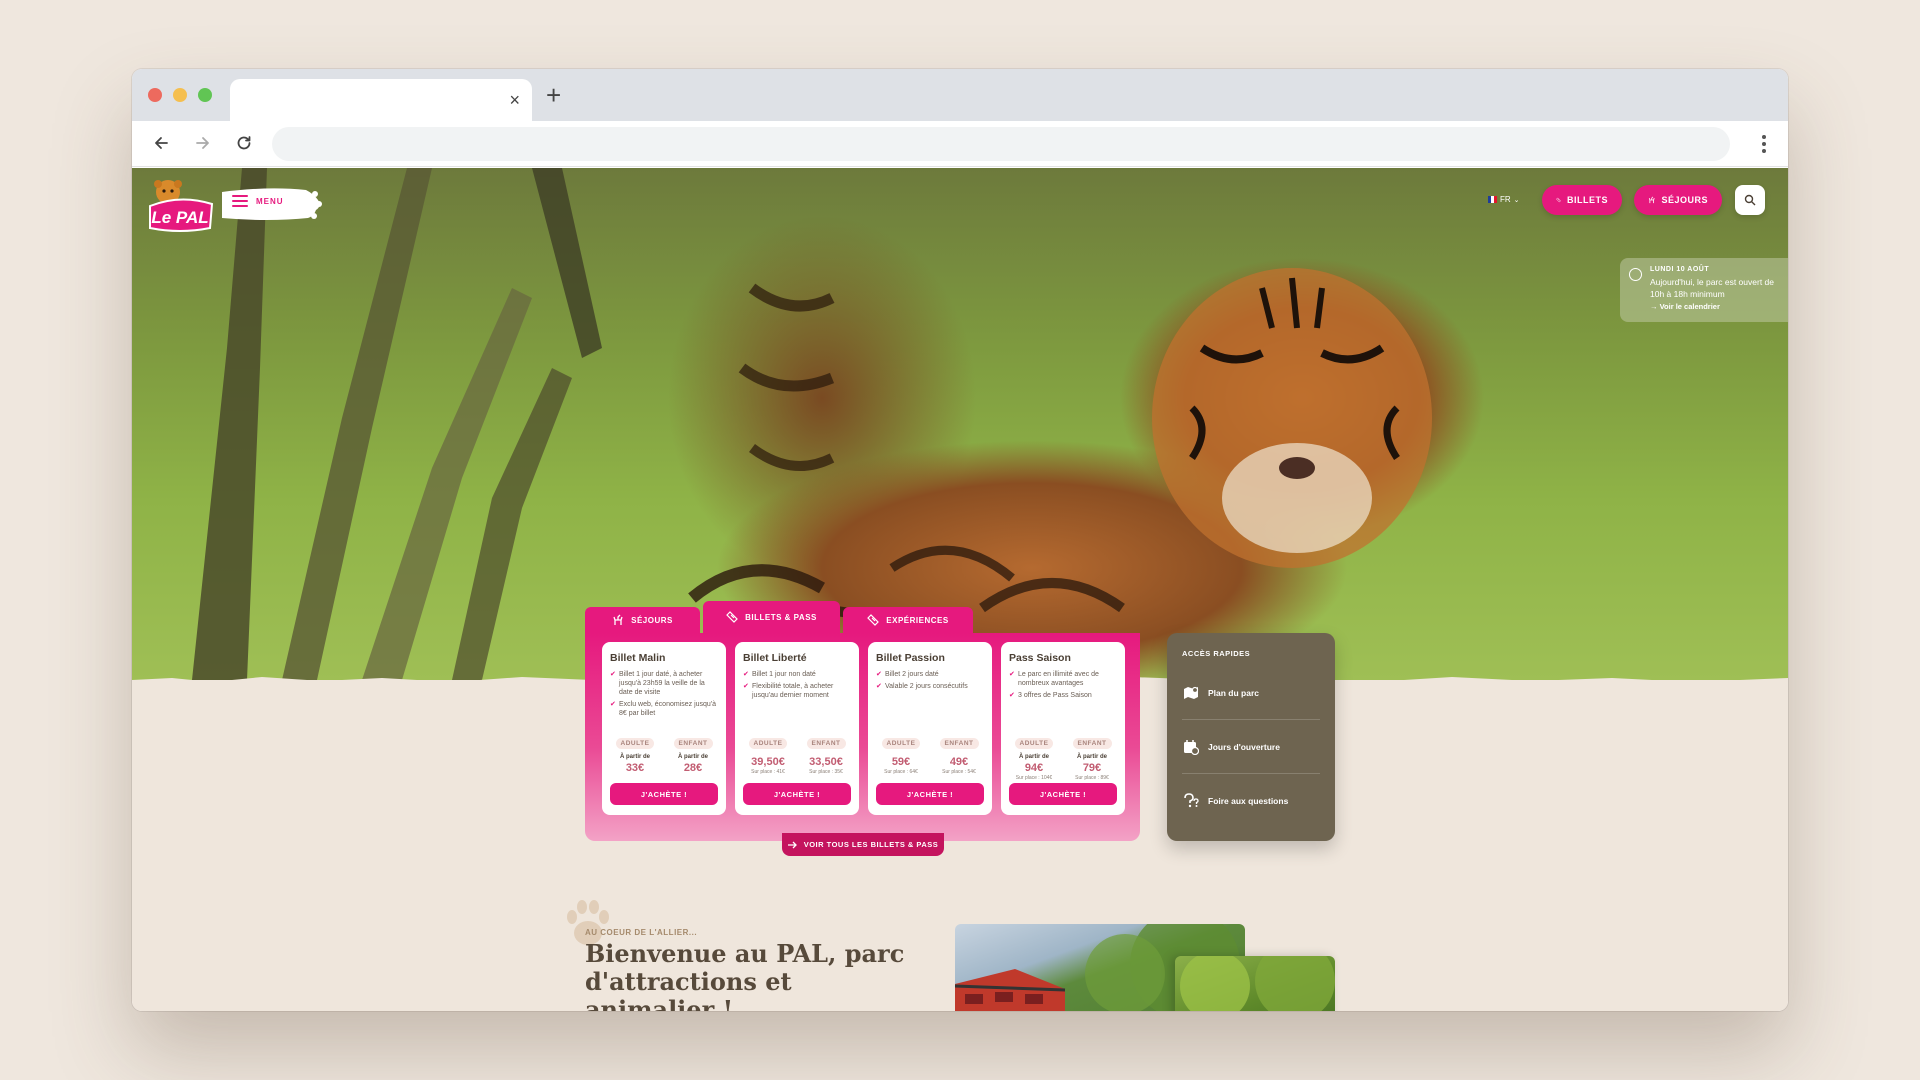 The width and height of the screenshot is (1920, 1080). I want to click on arrow-left-icon, so click(161, 143).